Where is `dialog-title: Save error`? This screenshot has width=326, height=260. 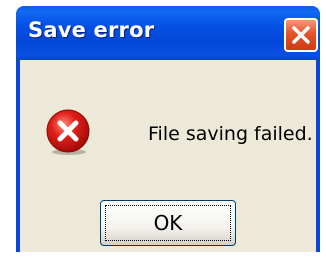 dialog-title: Save error is located at coordinates (91, 30).